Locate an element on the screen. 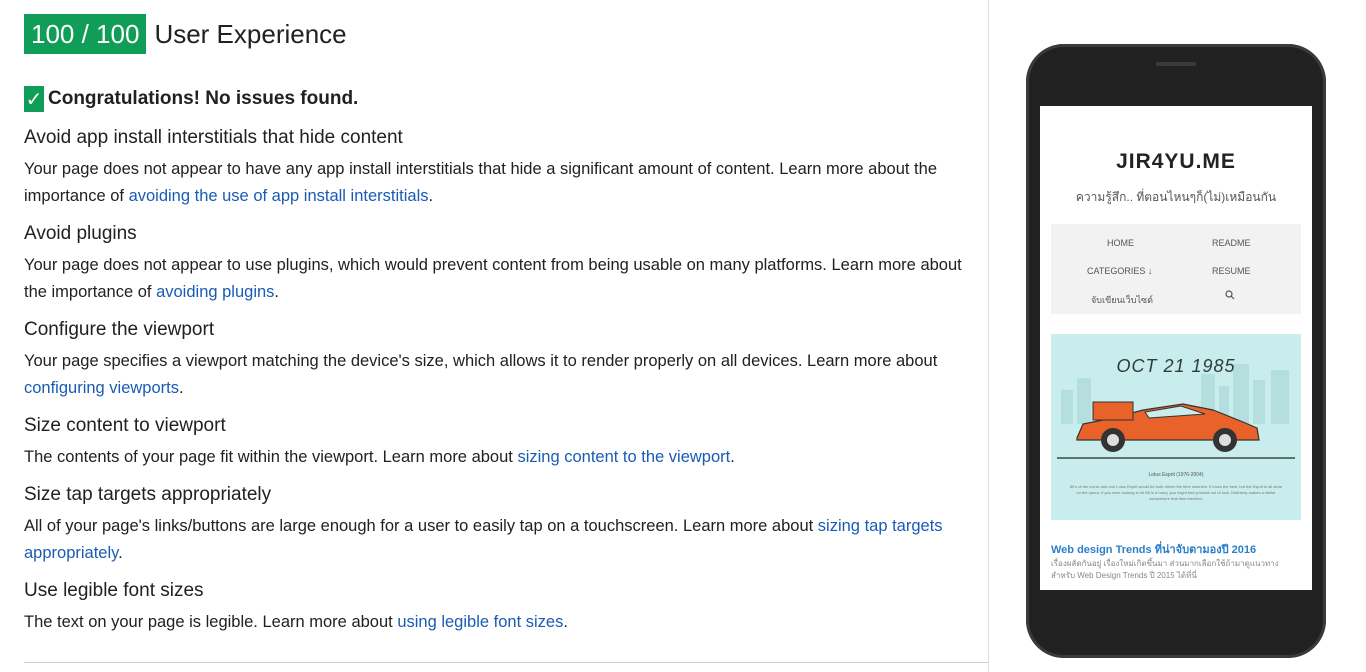 The width and height of the screenshot is (1366, 672). menu-item-categories: CATEGORIES ↓ is located at coordinates (1120, 271).